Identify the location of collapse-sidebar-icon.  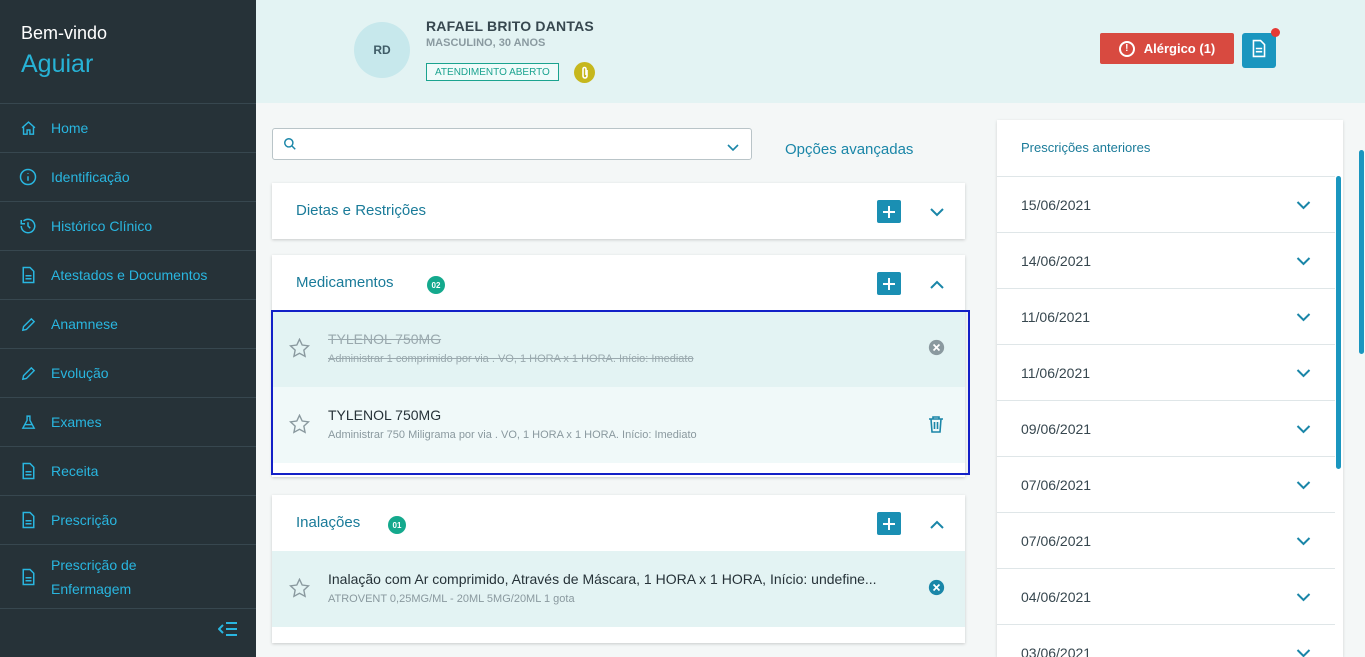
(227, 630).